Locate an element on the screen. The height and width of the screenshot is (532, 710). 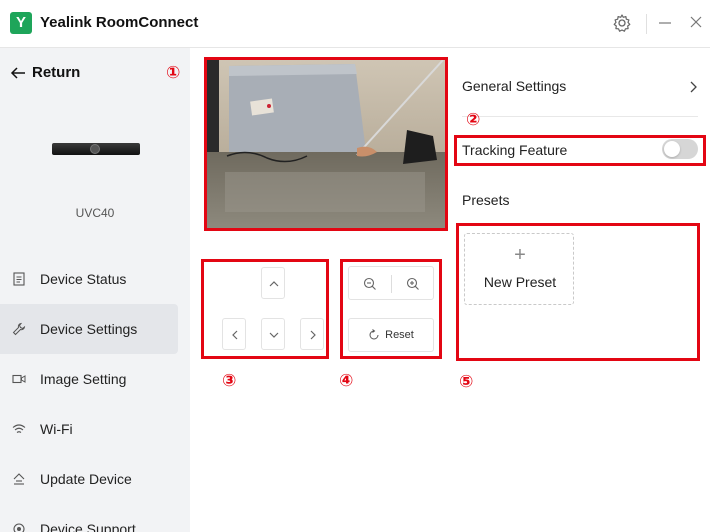
zoom-controls is located at coordinates (391, 283).